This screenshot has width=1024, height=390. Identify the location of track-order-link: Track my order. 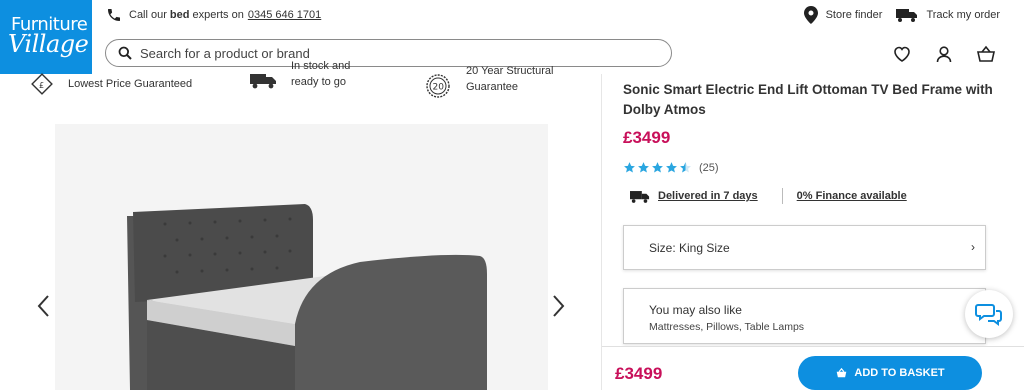
(948, 15).